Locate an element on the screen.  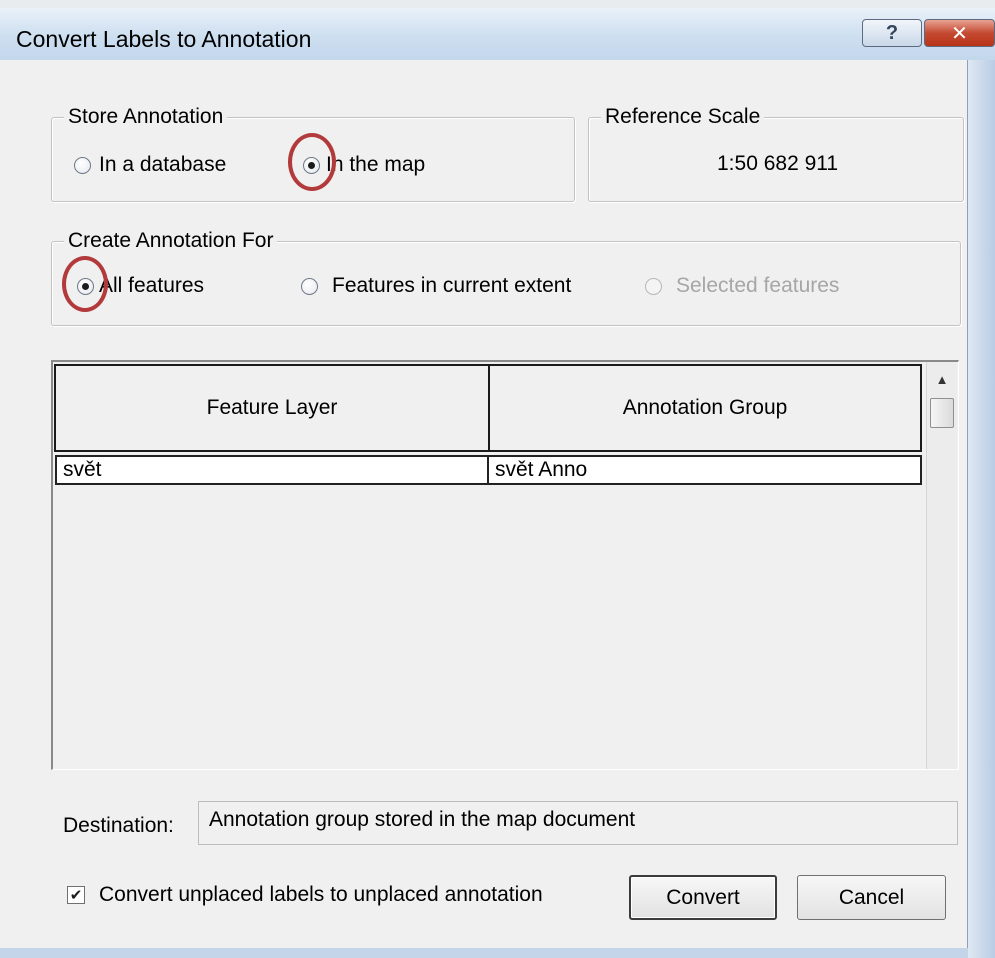
radio-features-in-current-extent: Features in current extent is located at coordinates (436, 286).